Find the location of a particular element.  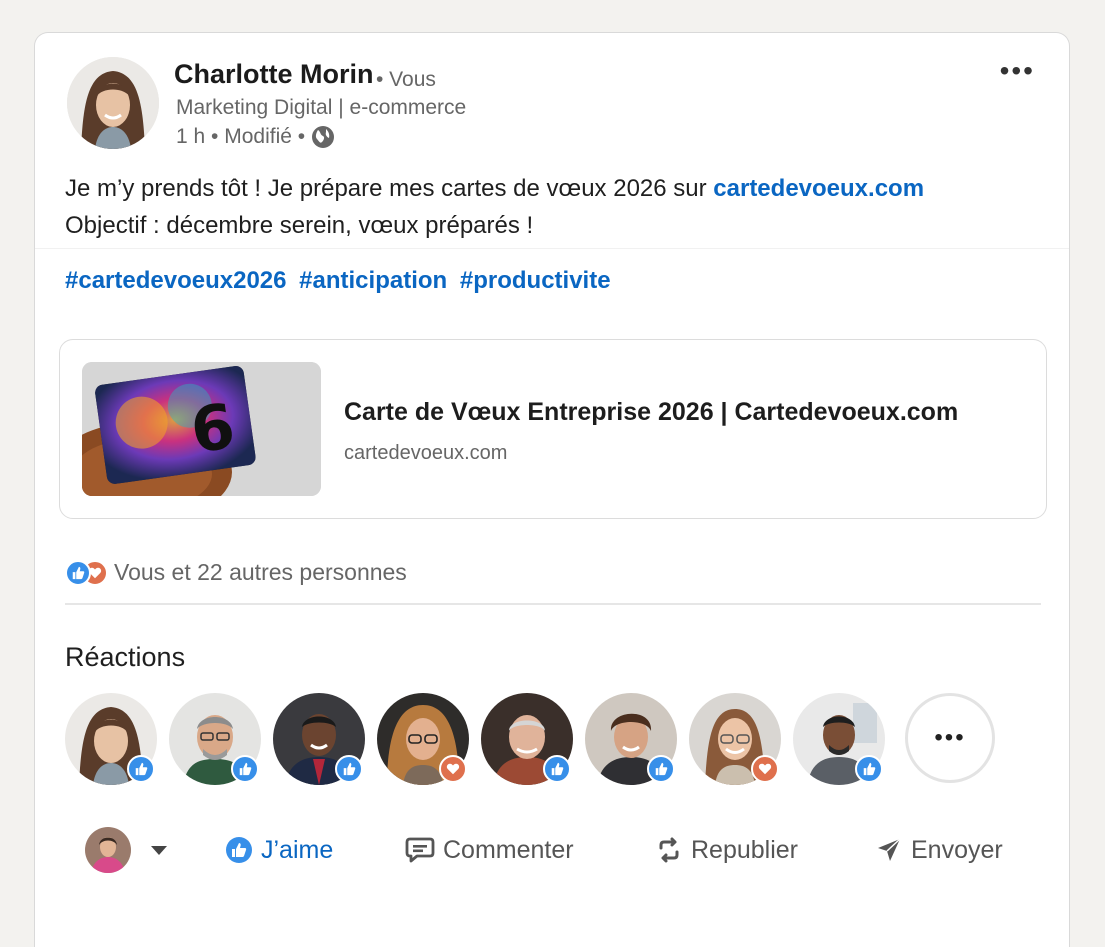

post-meta: 1 h • Modifié • is located at coordinates (255, 137).